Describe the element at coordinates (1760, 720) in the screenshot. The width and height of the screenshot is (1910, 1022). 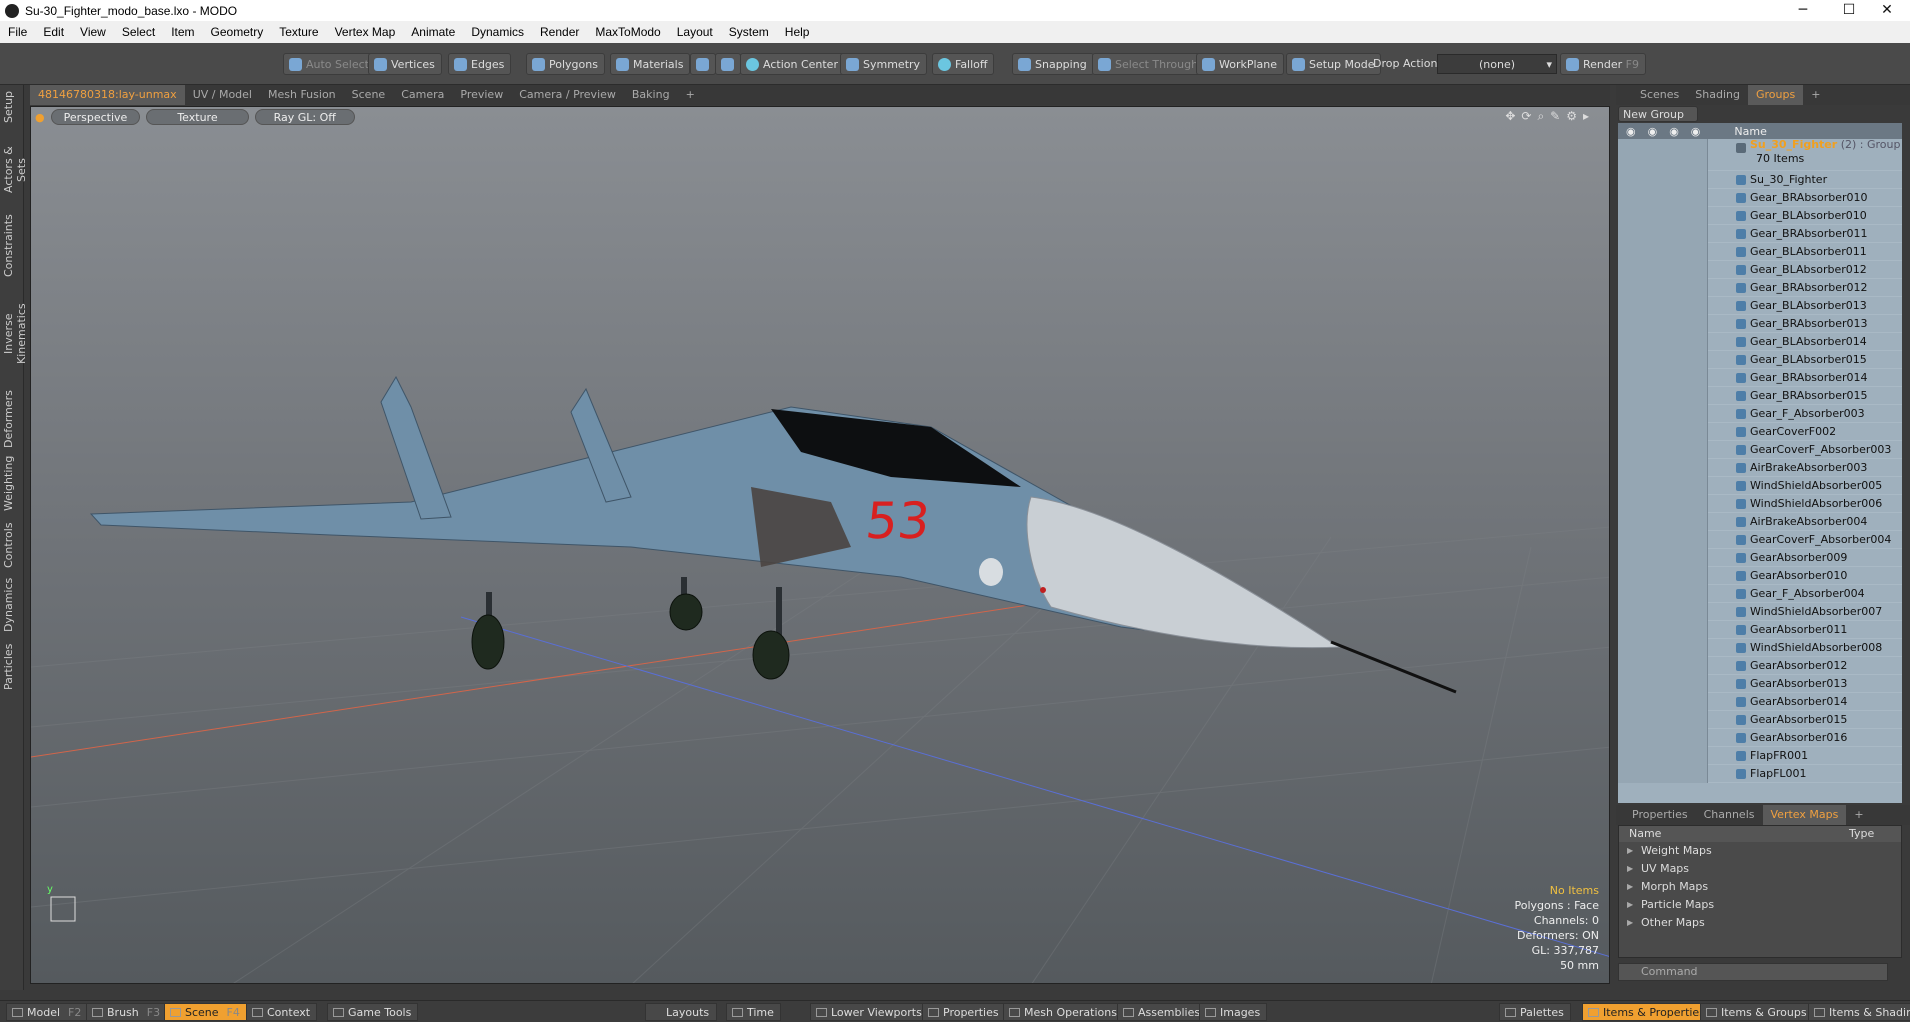
I see `list-item: GearAbsorber015` at that location.